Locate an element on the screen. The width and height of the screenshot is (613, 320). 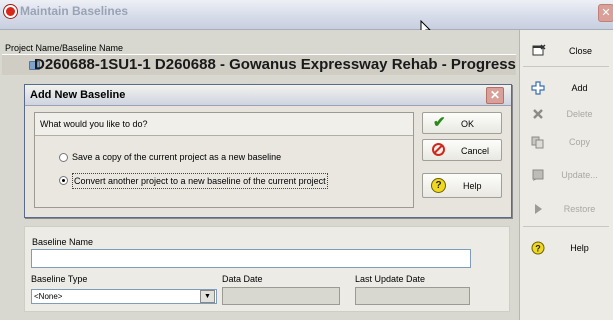
delete-button-label: Delete is located at coordinates (579, 114).